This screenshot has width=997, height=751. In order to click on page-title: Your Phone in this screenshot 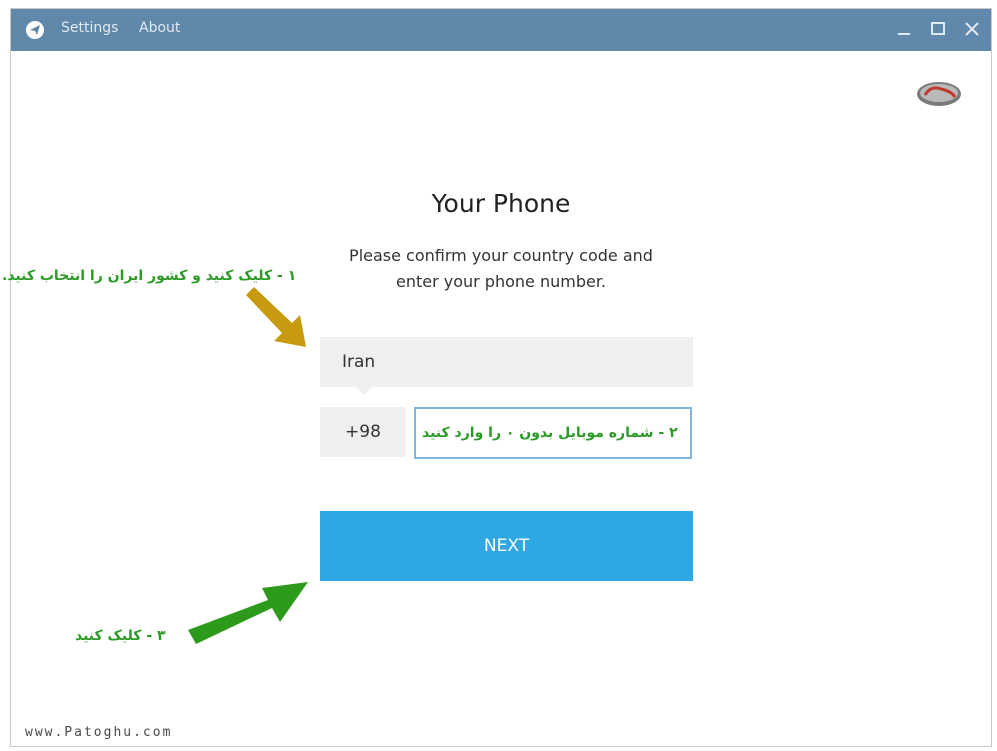, I will do `click(501, 203)`.